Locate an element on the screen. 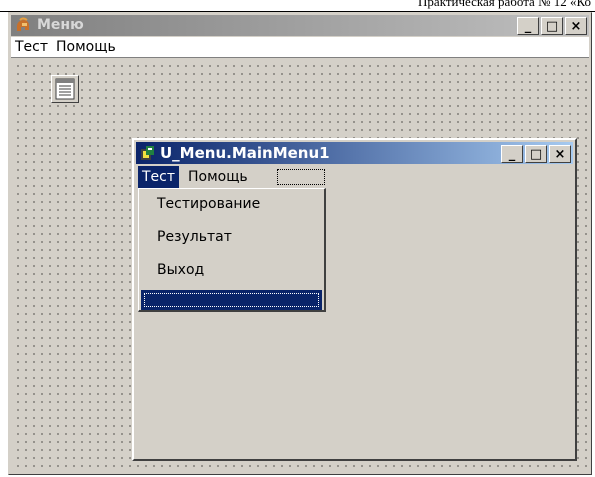  outer-caption-buttons: _ □ × is located at coordinates (552, 26).